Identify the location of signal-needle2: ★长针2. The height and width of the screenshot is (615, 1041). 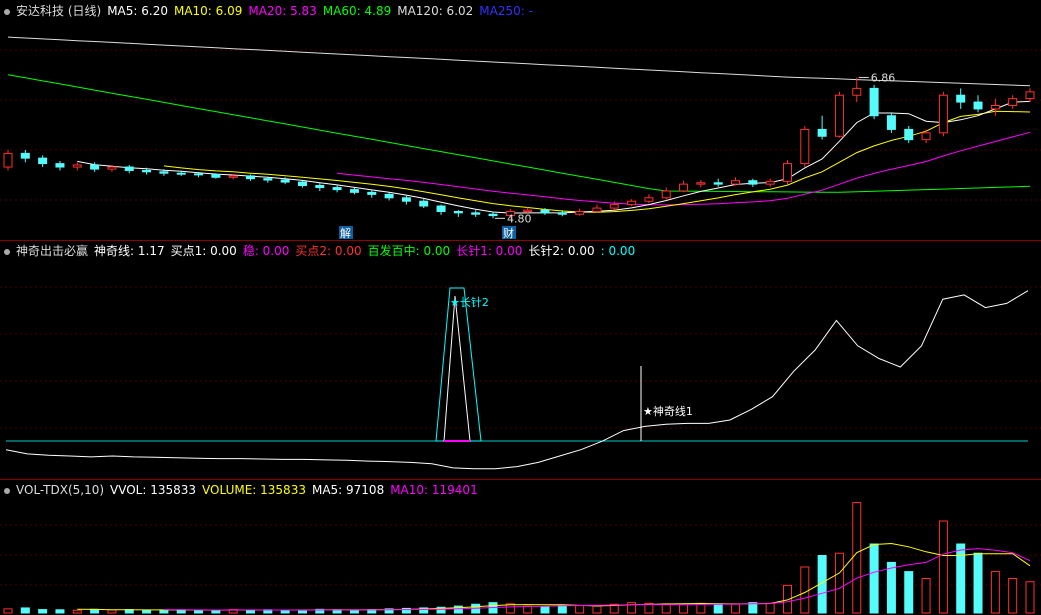
(469, 302).